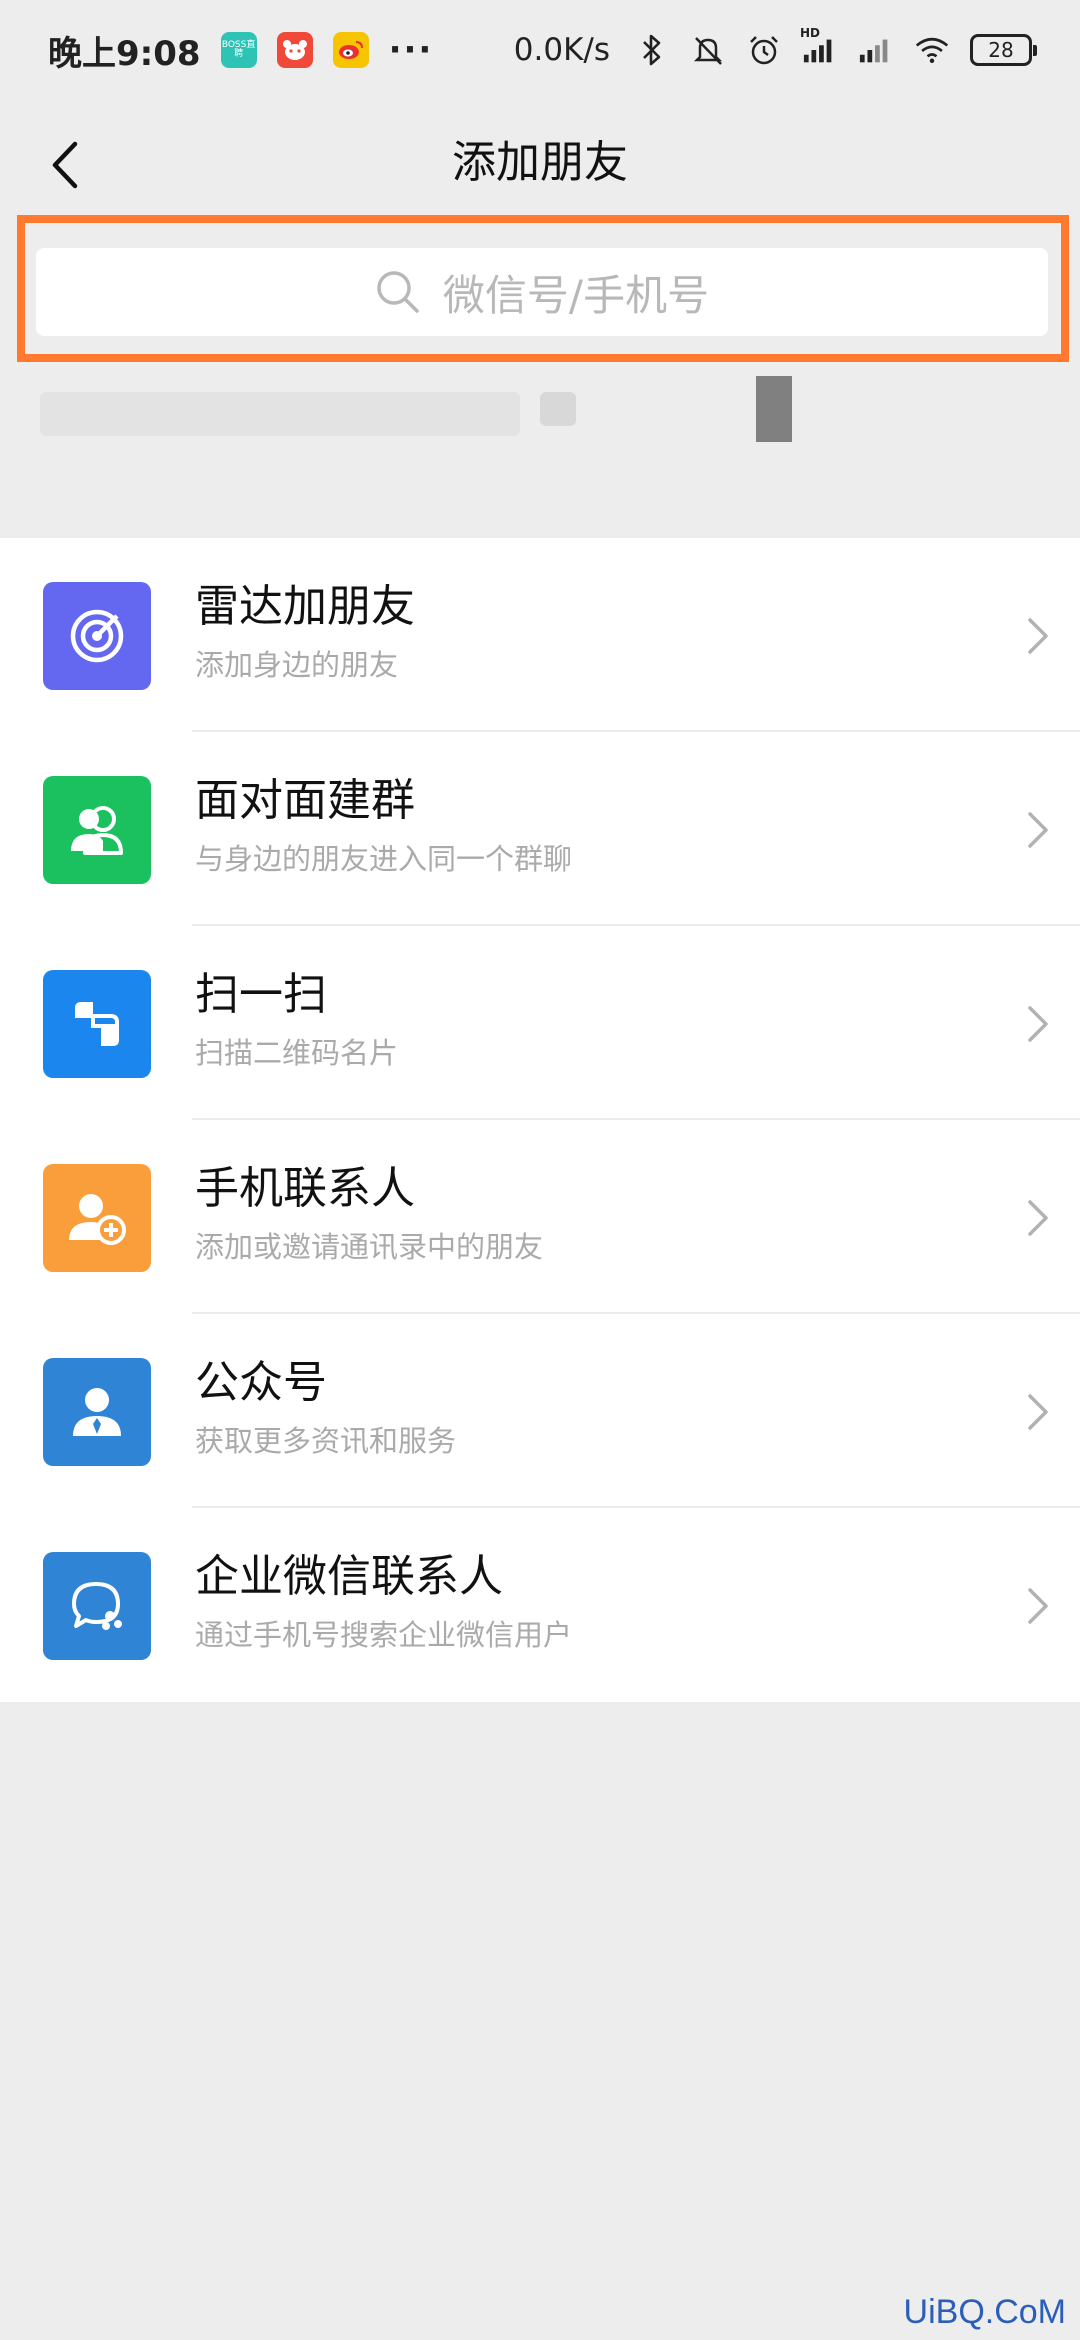 The width and height of the screenshot is (1080, 2340). What do you see at coordinates (97, 1412) in the screenshot?
I see `official-account-icon` at bounding box center [97, 1412].